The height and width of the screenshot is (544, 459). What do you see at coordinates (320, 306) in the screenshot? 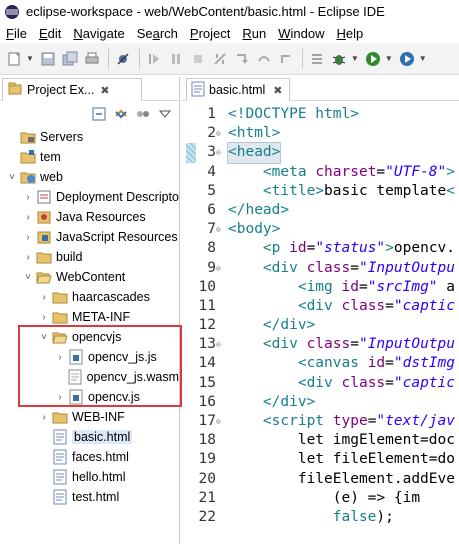
I see `code-line: 11 <div class="captic` at bounding box center [320, 306].